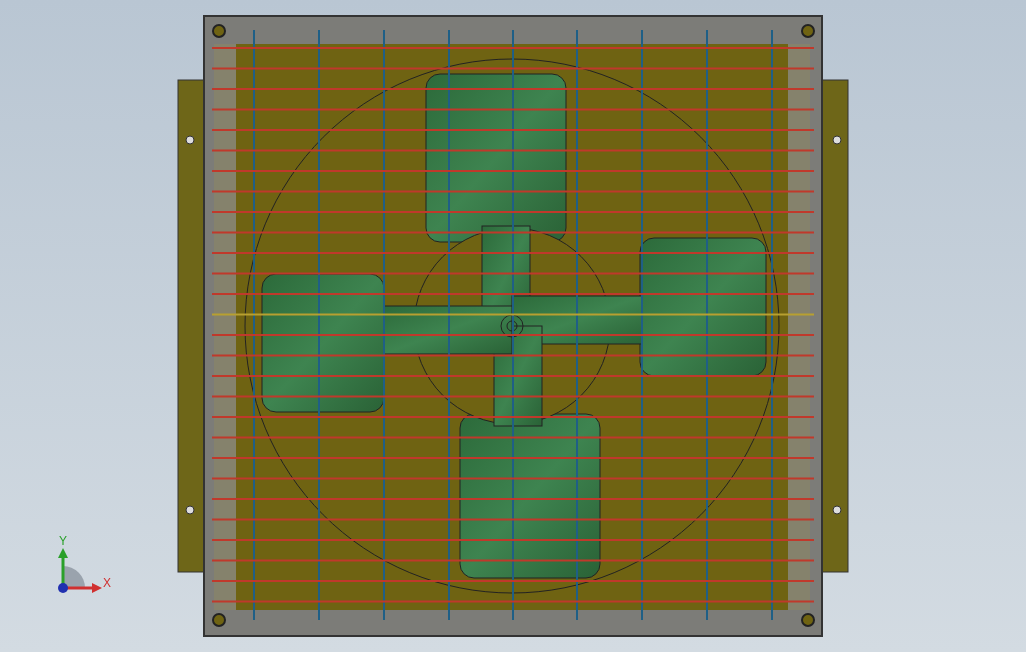  Describe the element at coordinates (107, 583) in the screenshot. I see `x-axis-label: X` at that location.